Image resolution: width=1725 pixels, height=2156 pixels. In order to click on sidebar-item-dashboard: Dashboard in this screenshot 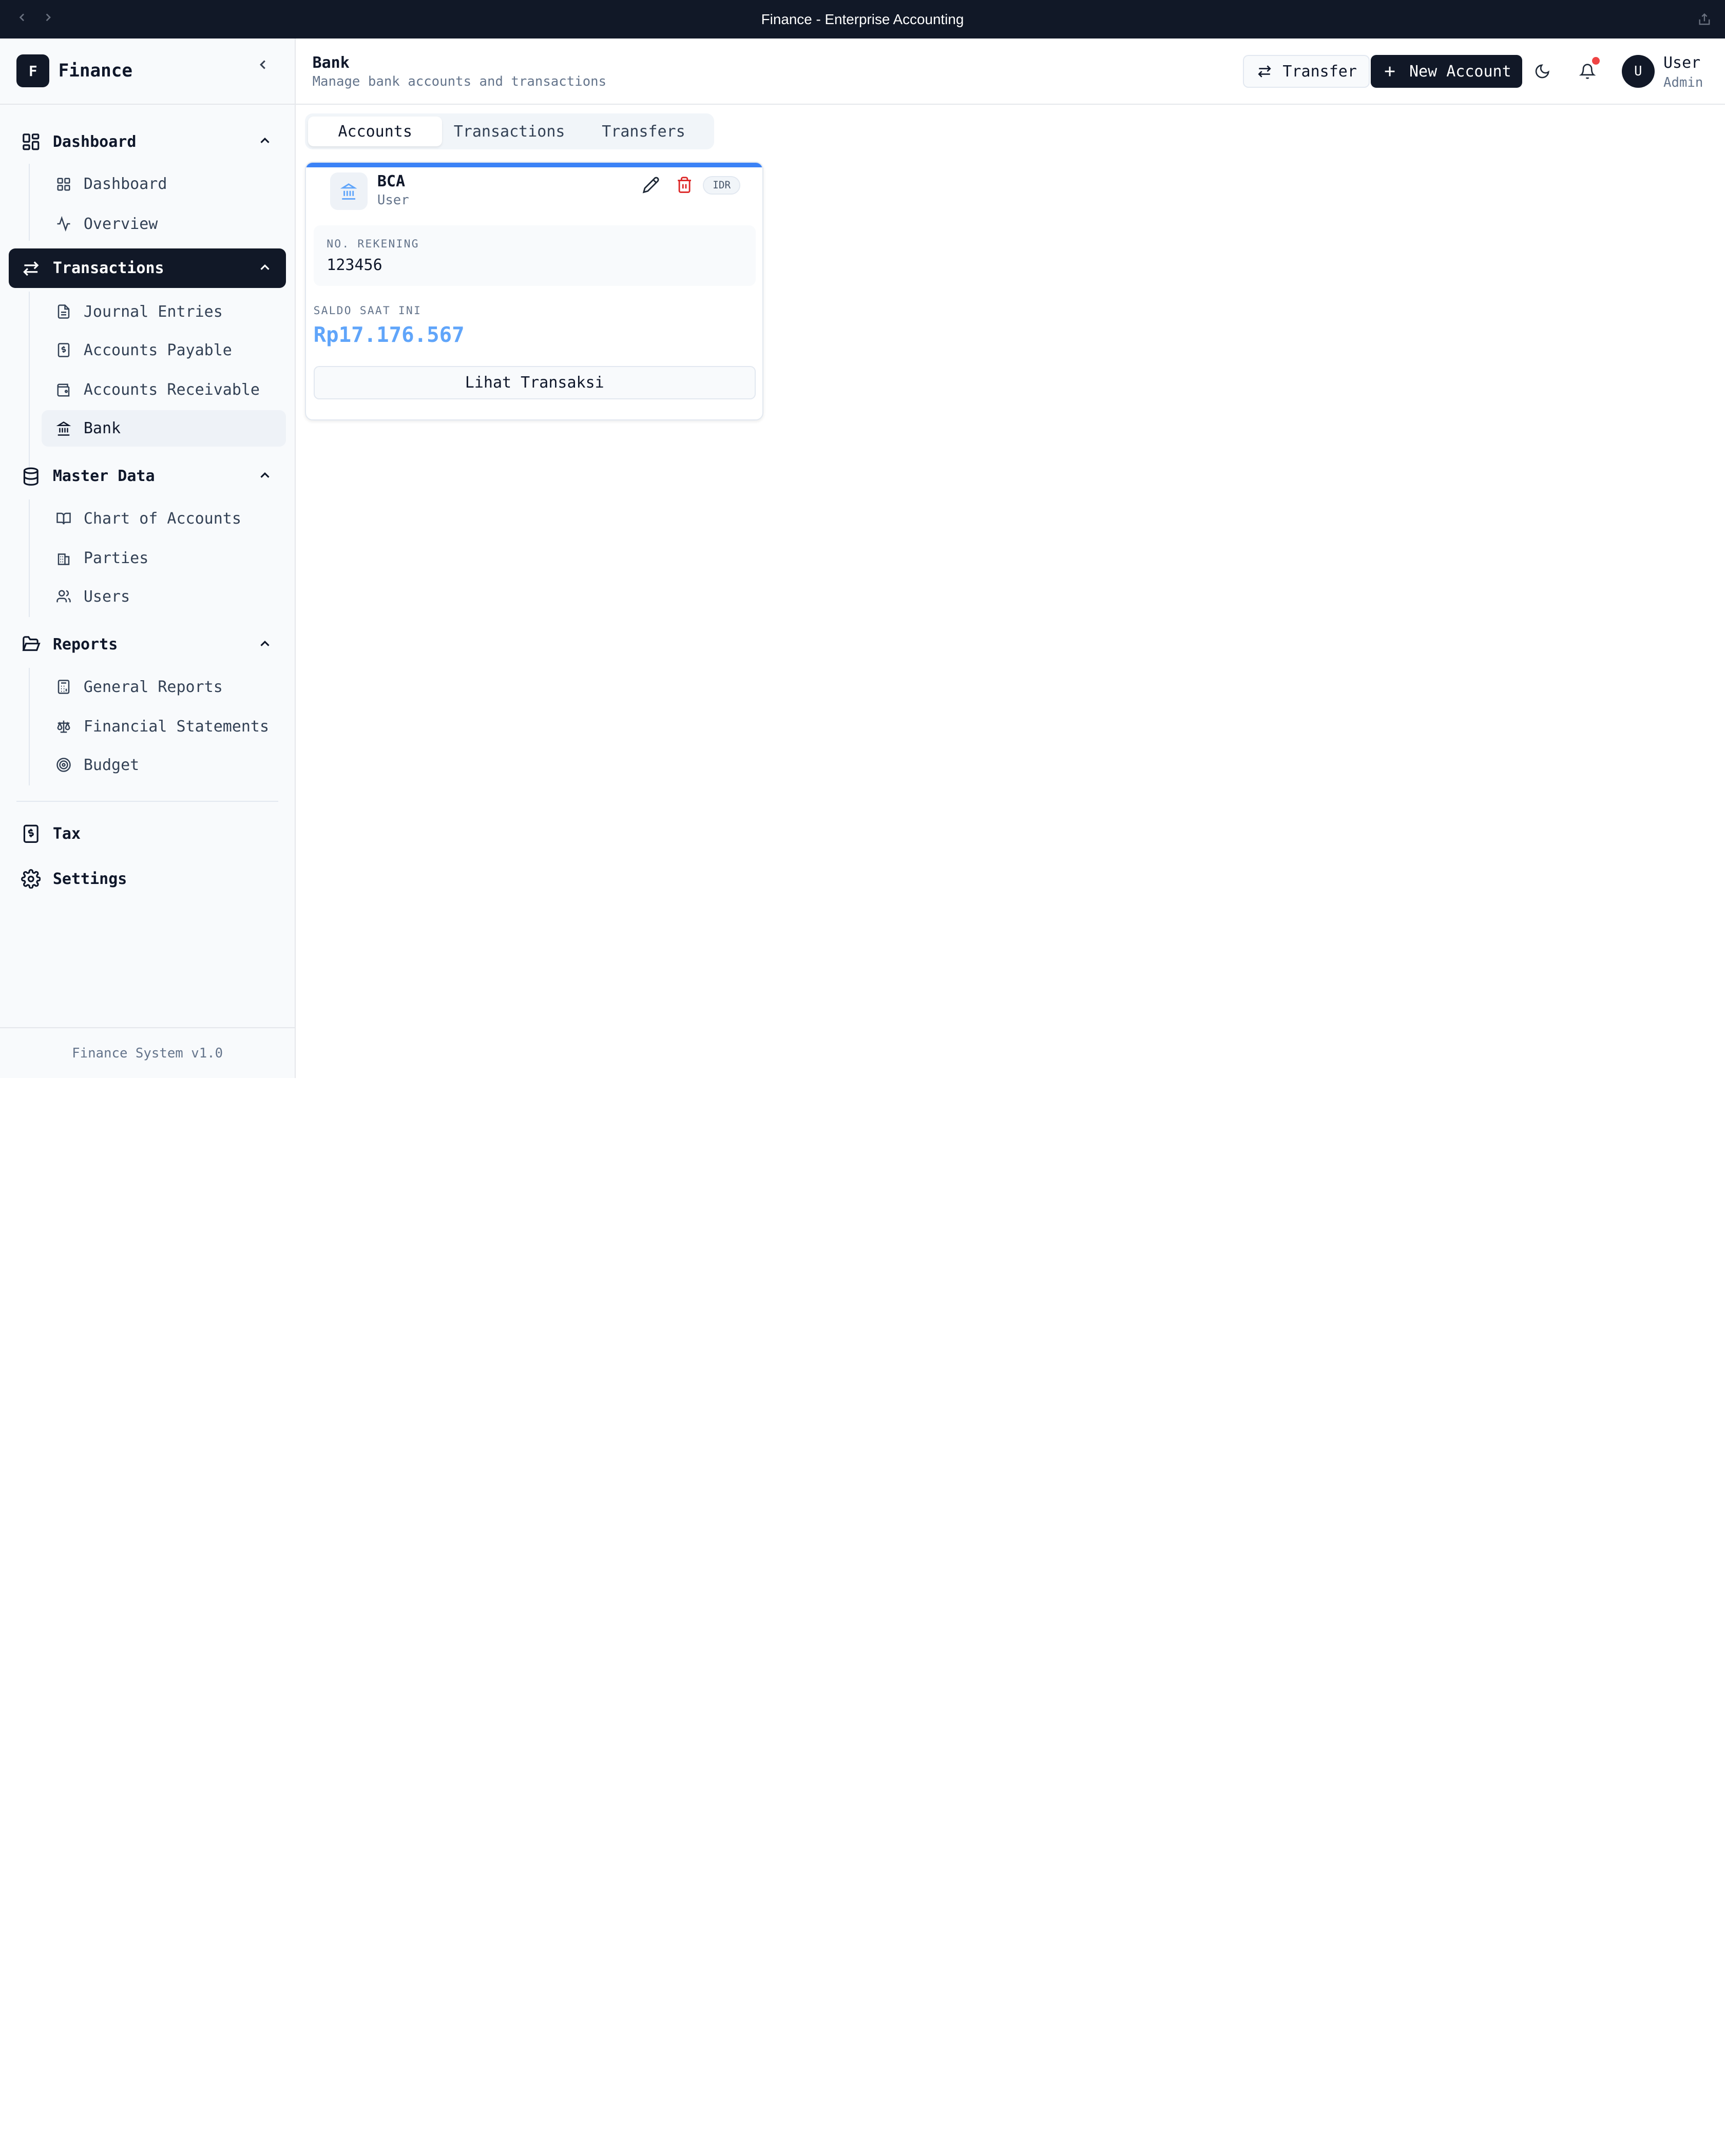, I will do `click(164, 184)`.